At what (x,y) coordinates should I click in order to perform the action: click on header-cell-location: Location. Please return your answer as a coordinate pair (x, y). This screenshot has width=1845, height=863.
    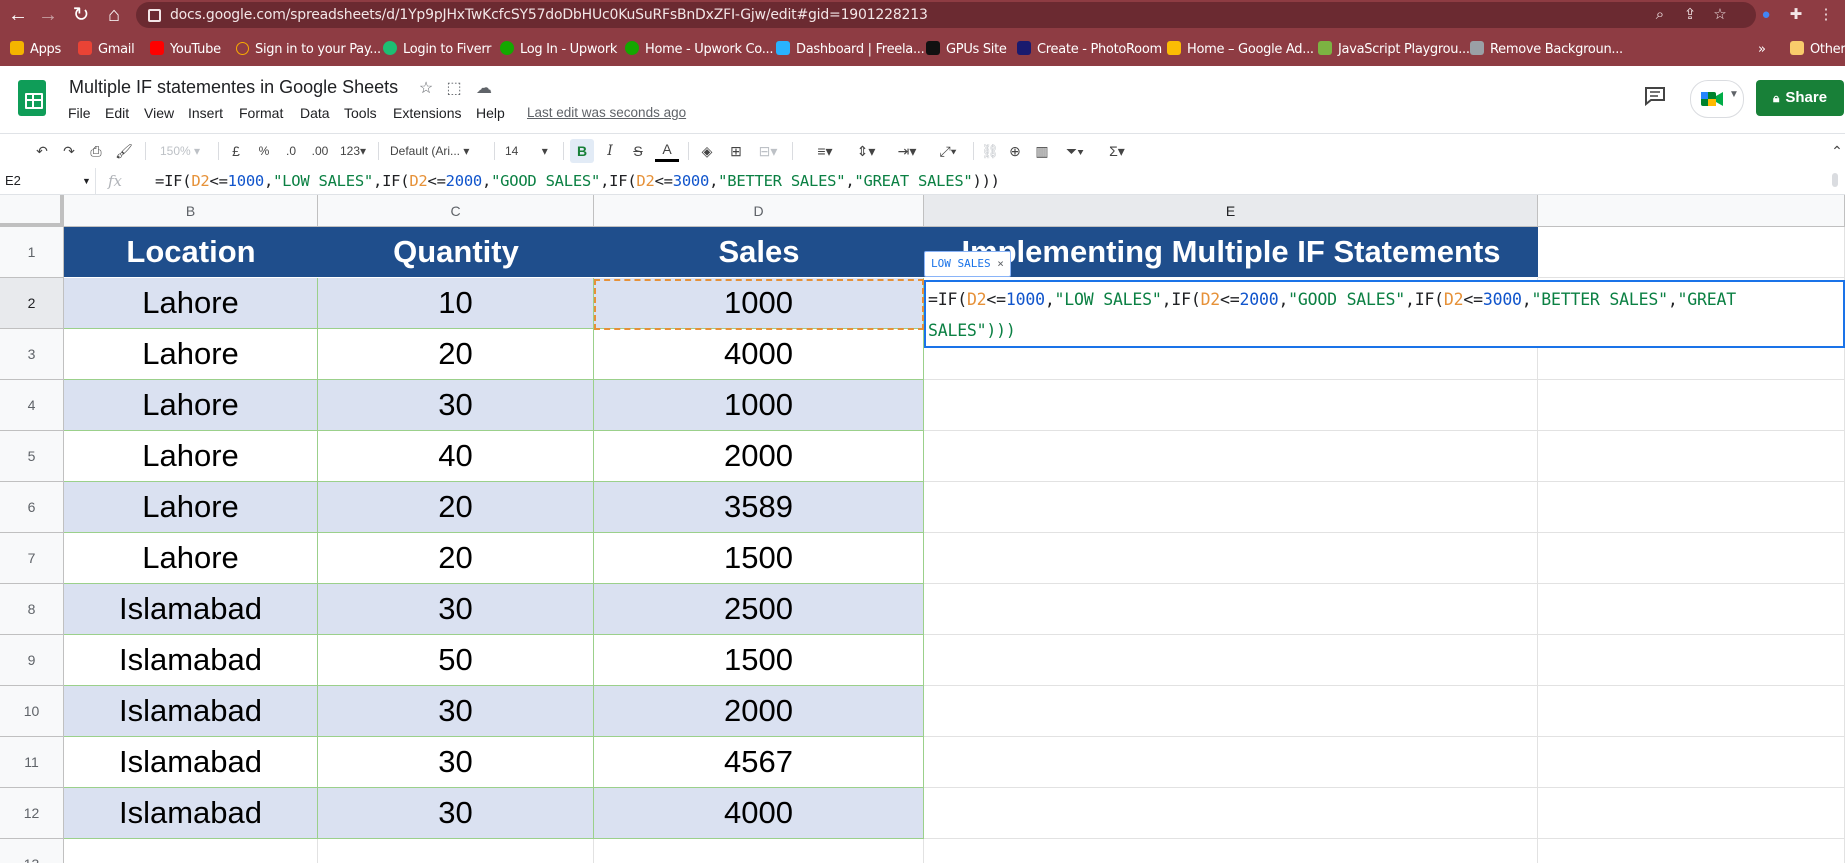
    Looking at the image, I should click on (191, 252).